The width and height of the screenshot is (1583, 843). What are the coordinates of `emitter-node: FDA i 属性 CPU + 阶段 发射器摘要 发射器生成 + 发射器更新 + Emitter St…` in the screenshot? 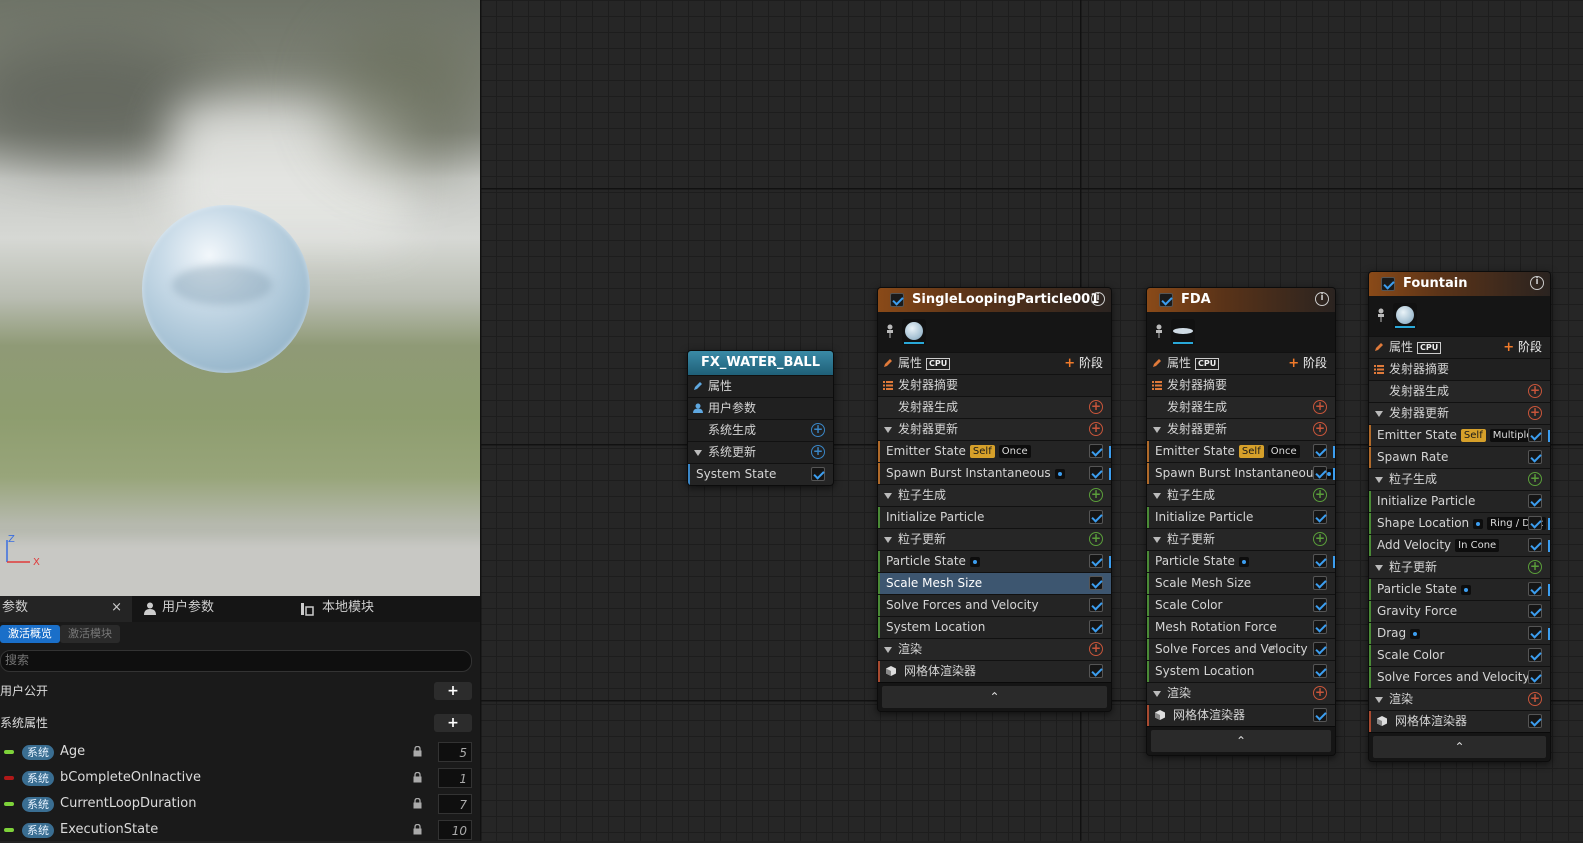 It's located at (1241, 521).